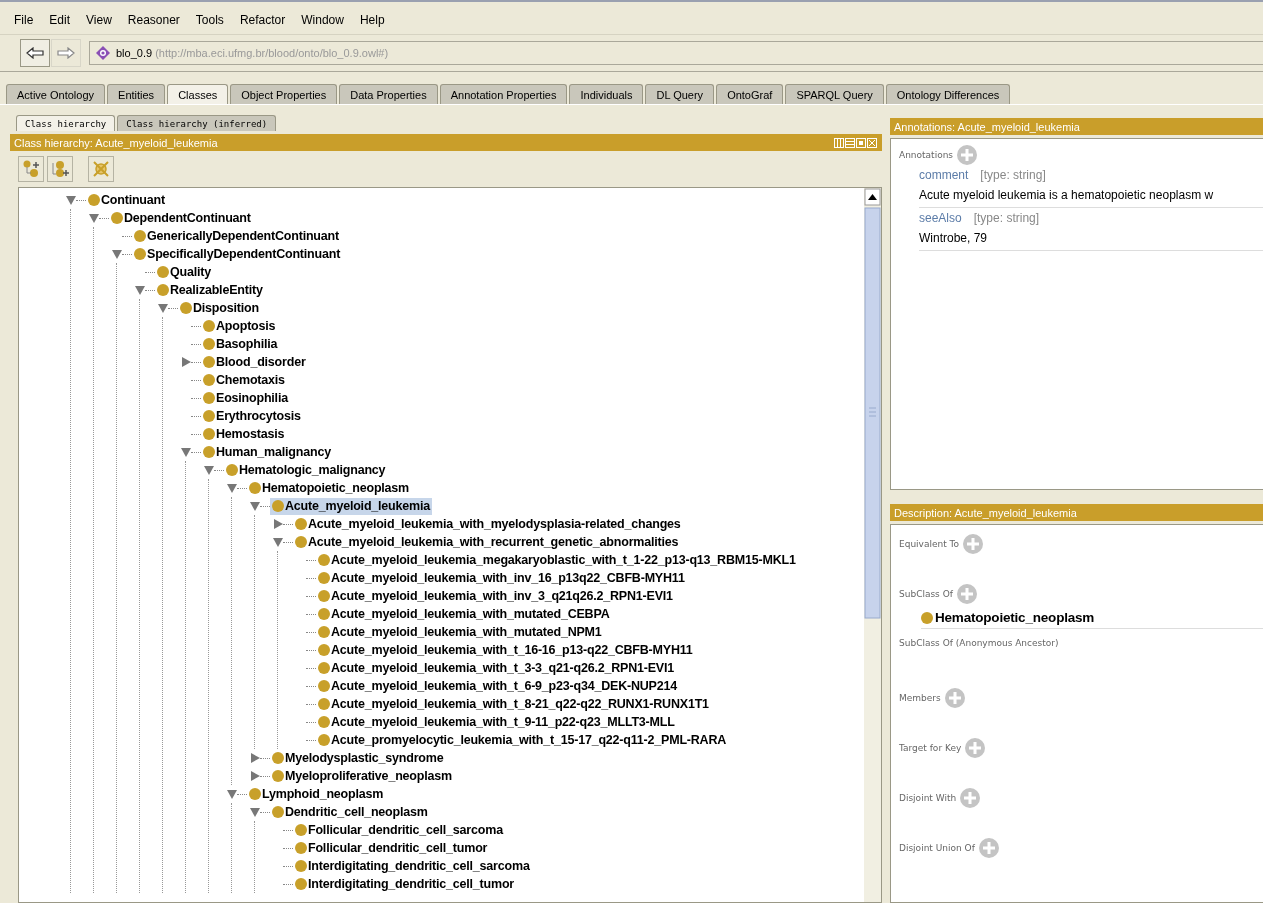  What do you see at coordinates (503, 94) in the screenshot?
I see `tab: Annotation Properties` at bounding box center [503, 94].